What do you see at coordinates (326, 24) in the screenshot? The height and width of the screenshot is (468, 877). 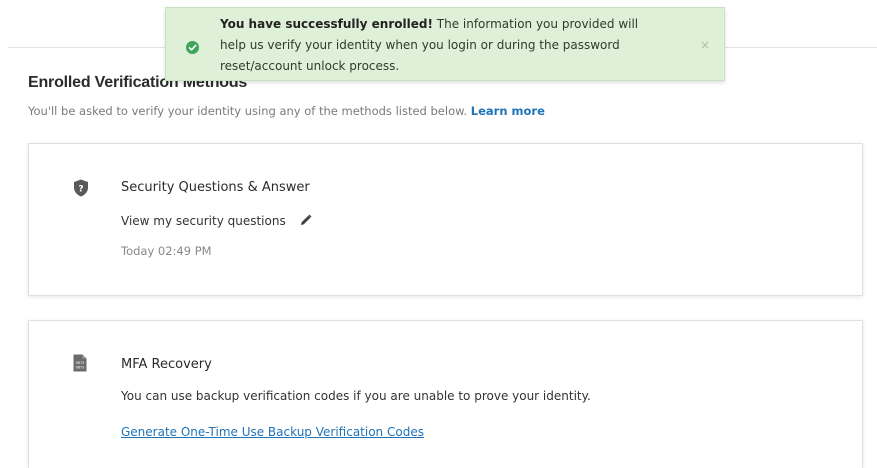 I see `toast-headline: You have successfully enrolled!` at bounding box center [326, 24].